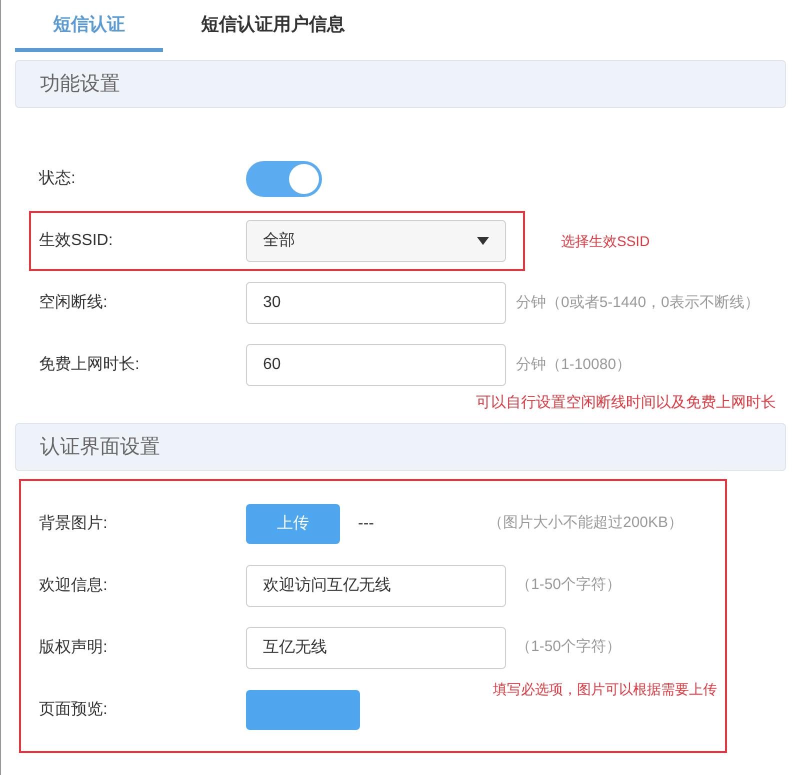  I want to click on input-field: 互亿无线, so click(376, 647).